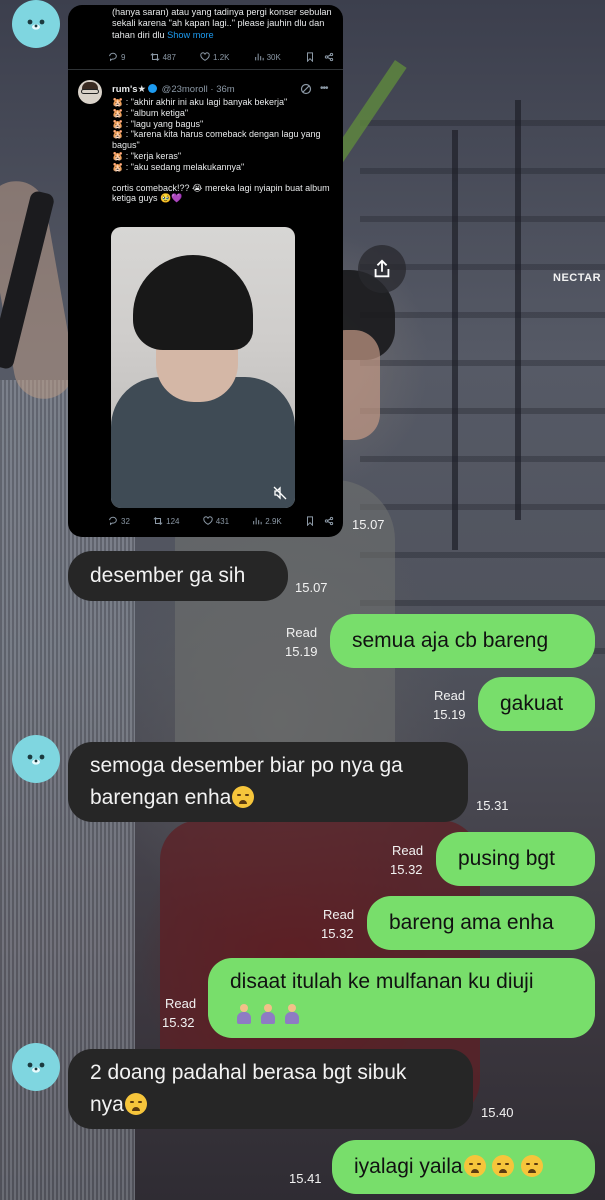 The image size is (605, 1200). I want to click on like-action: 1.2K, so click(215, 57).